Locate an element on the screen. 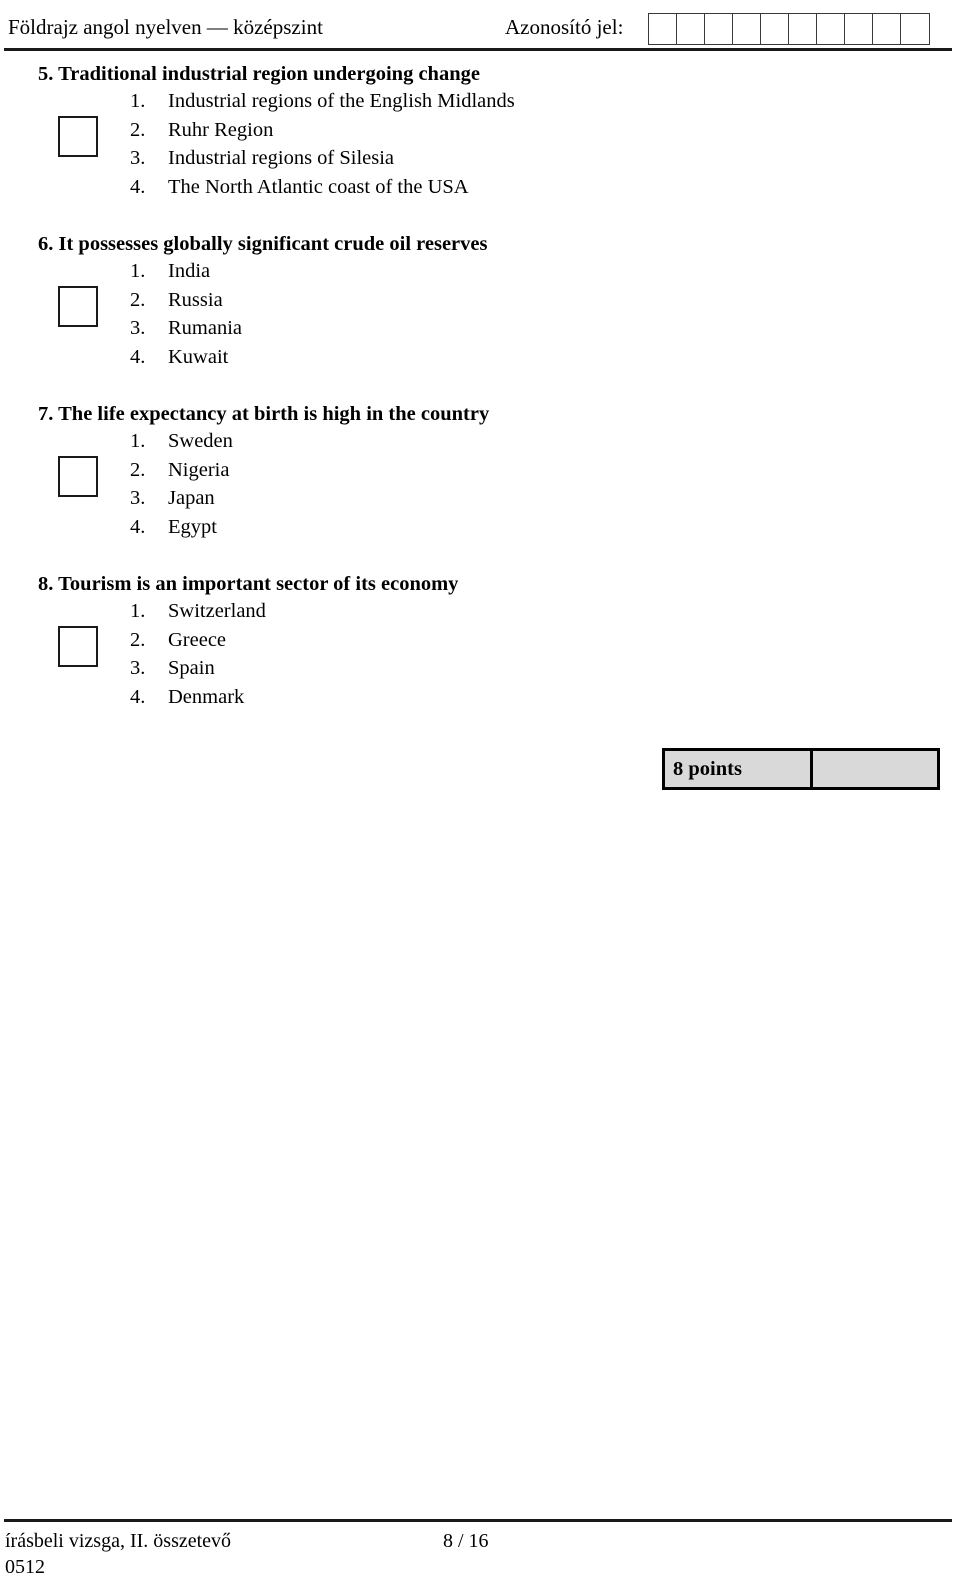 This screenshot has height=1596, width=960. exam-subject-title: Földrajz angol nyelven — középszint is located at coordinates (165, 27).